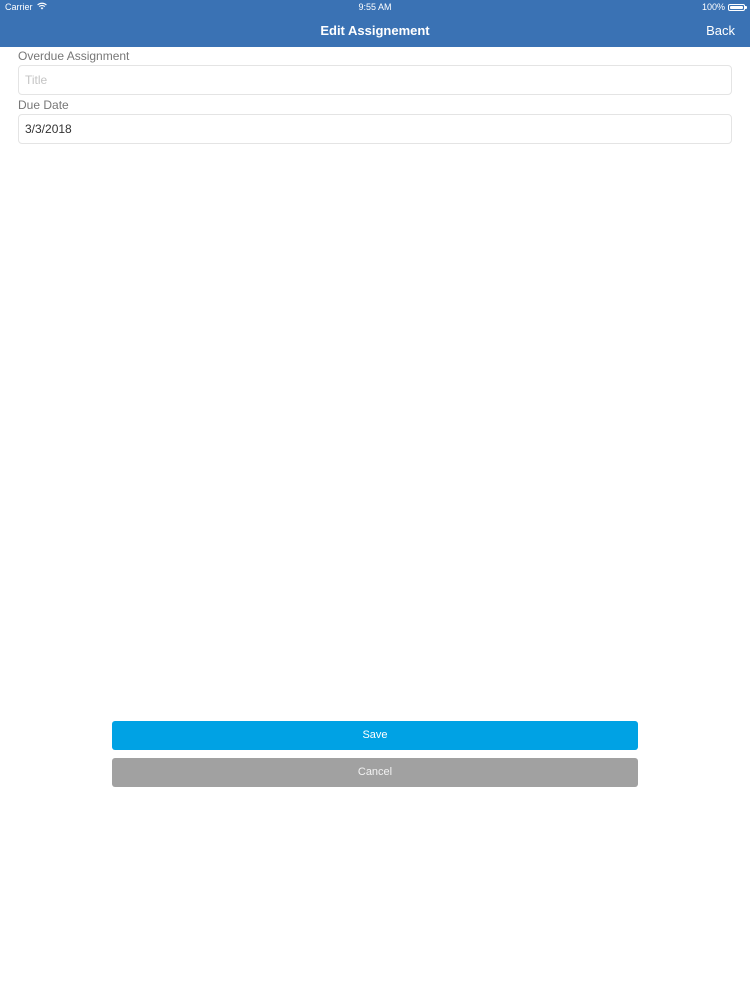 Image resolution: width=750 pixels, height=1000 pixels. I want to click on status-time: 9:55 AM, so click(375, 7).